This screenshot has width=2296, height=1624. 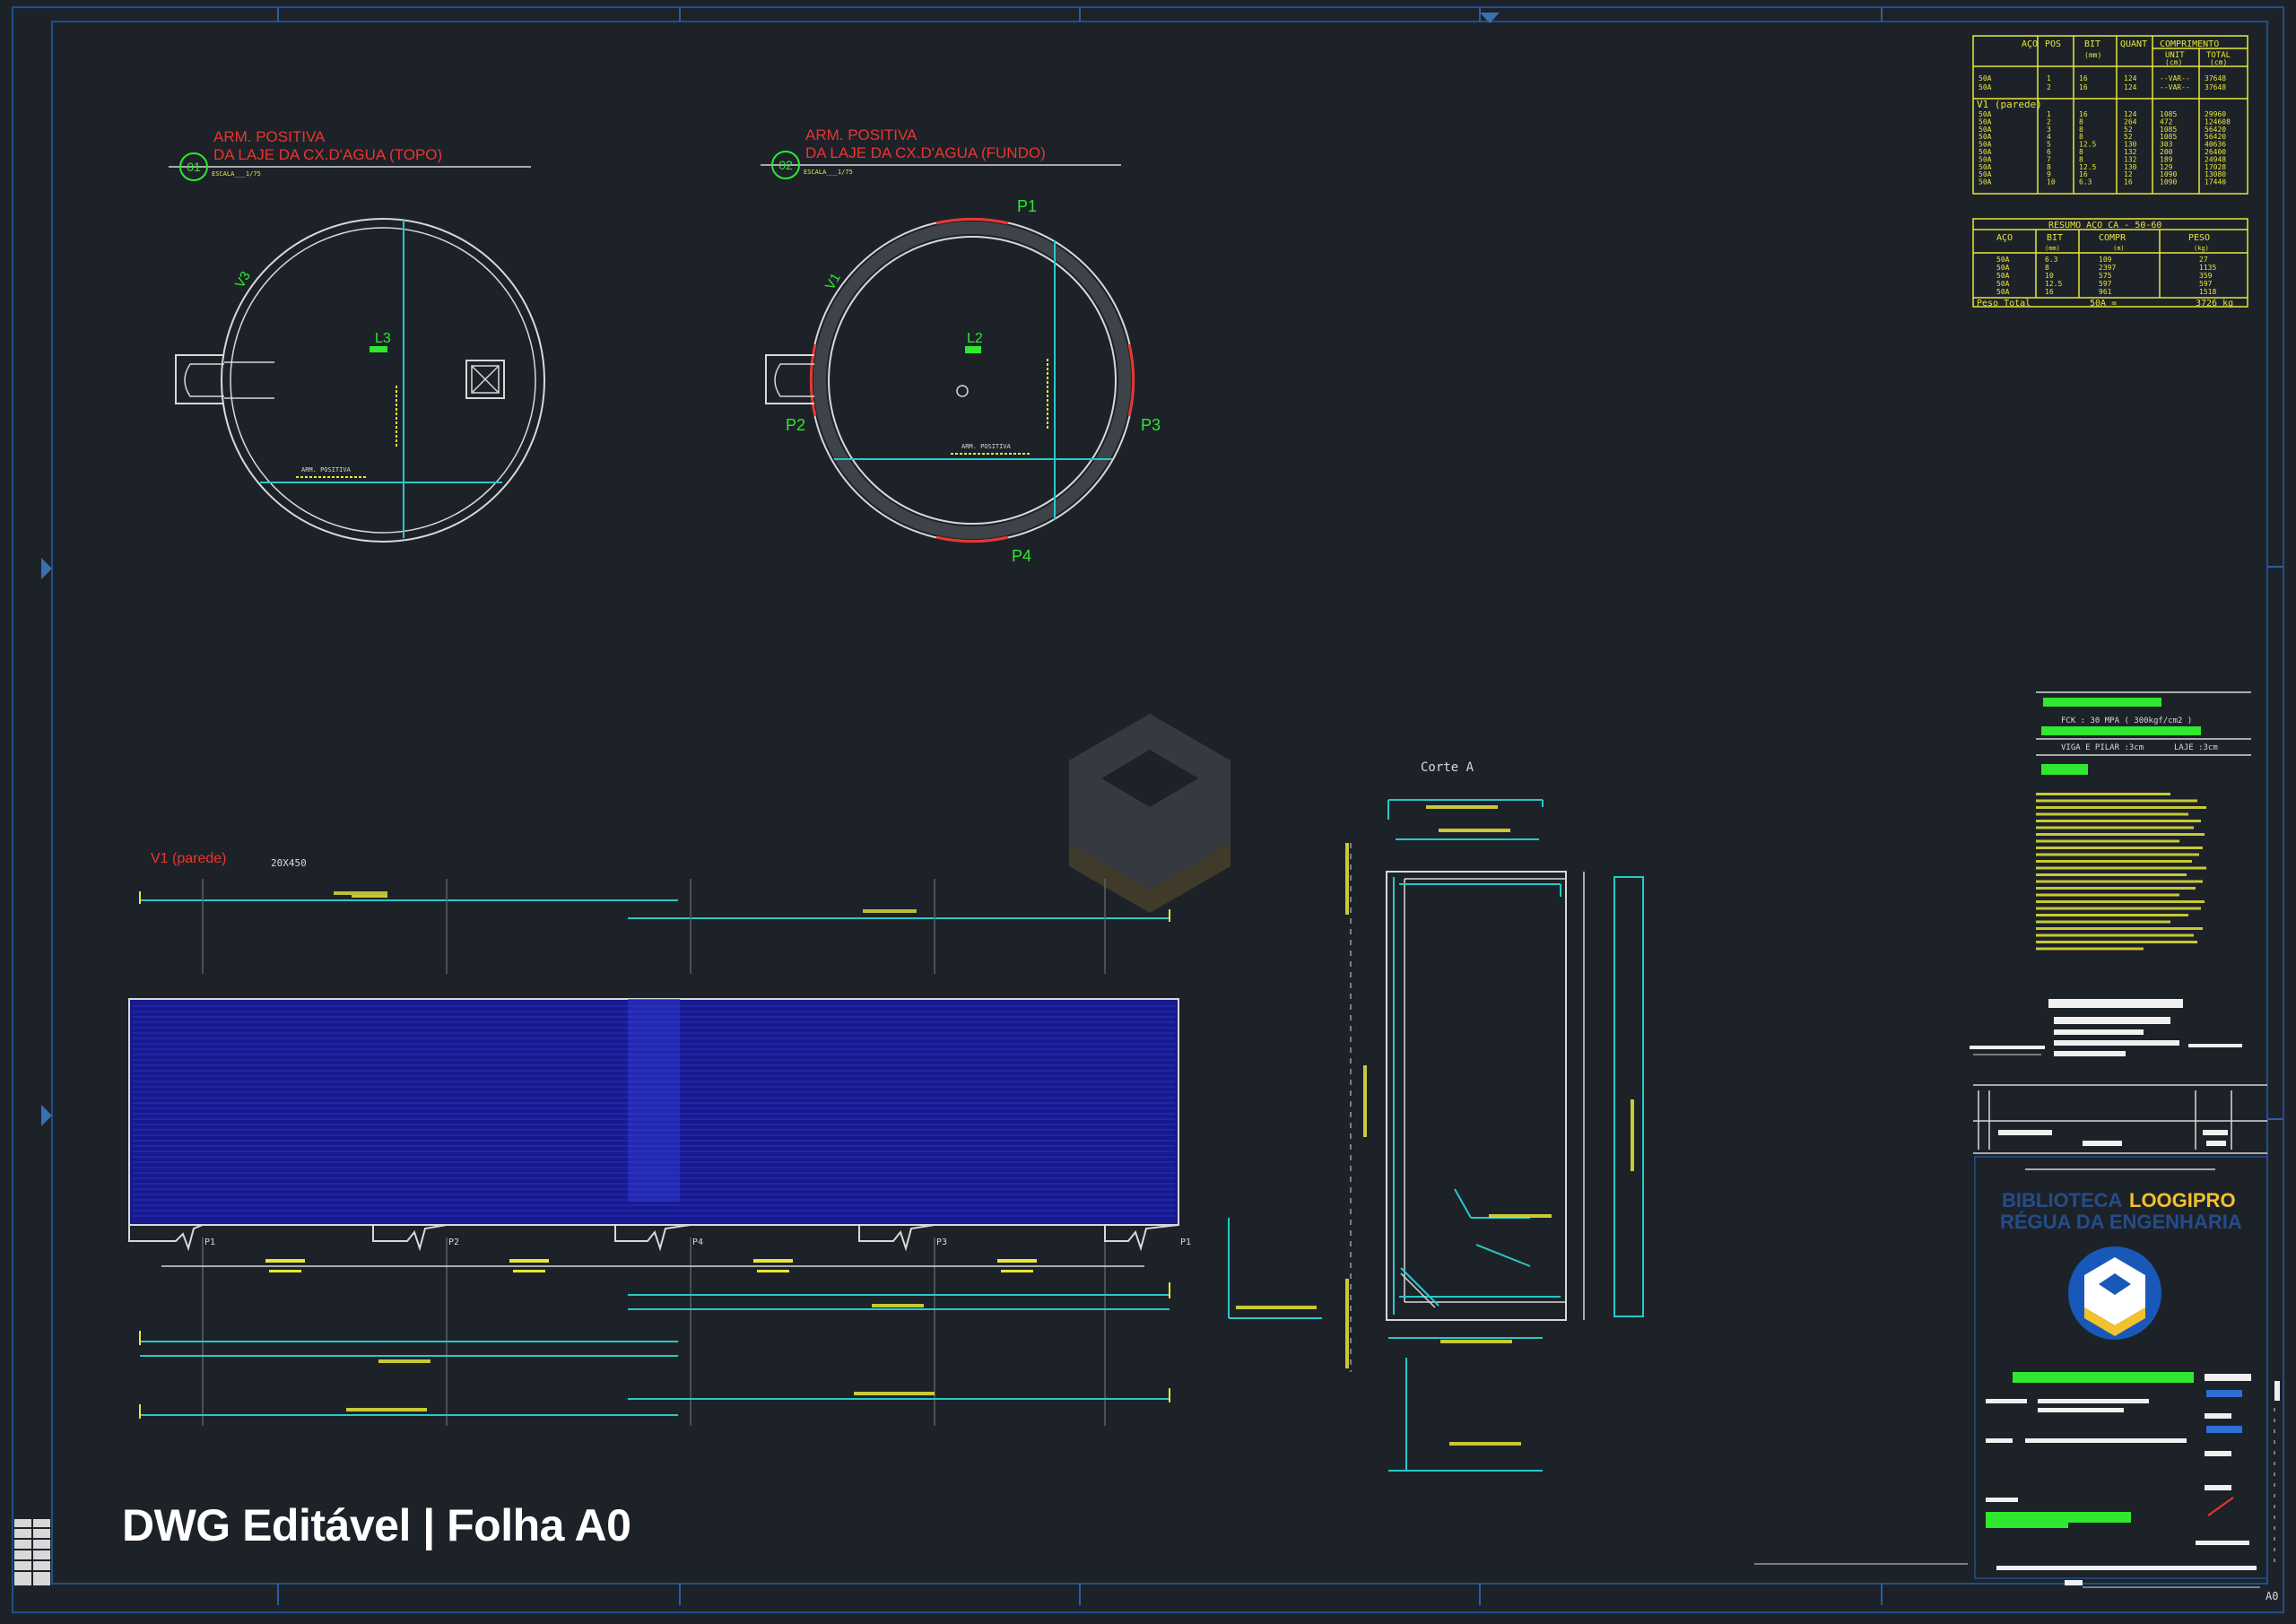 I want to click on elevation-pillar-2: P2, so click(x=453, y=1242).